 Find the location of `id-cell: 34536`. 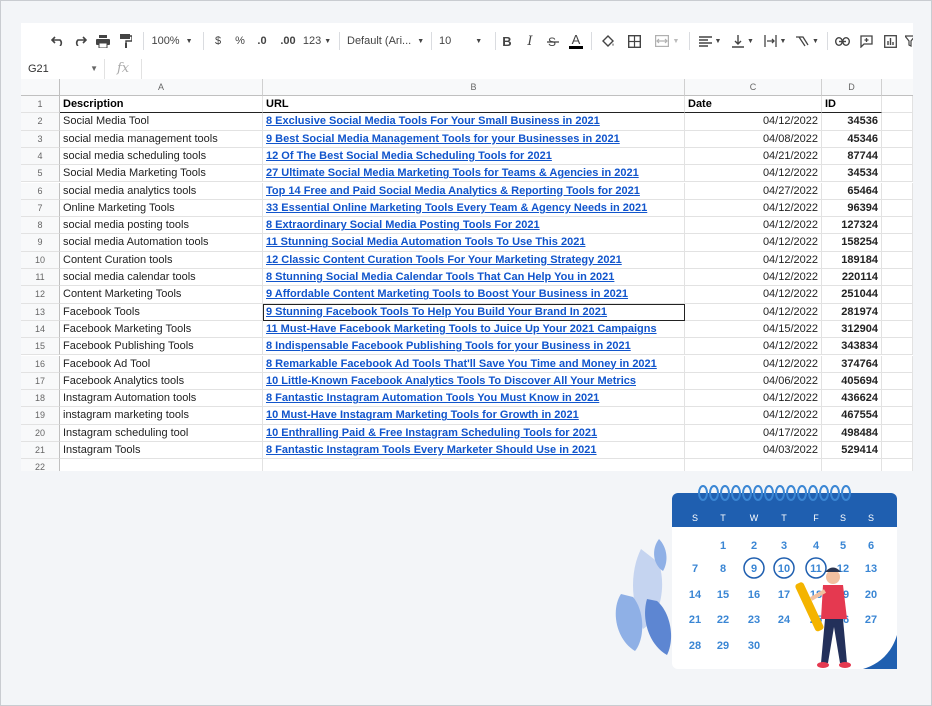

id-cell: 34536 is located at coordinates (852, 122).